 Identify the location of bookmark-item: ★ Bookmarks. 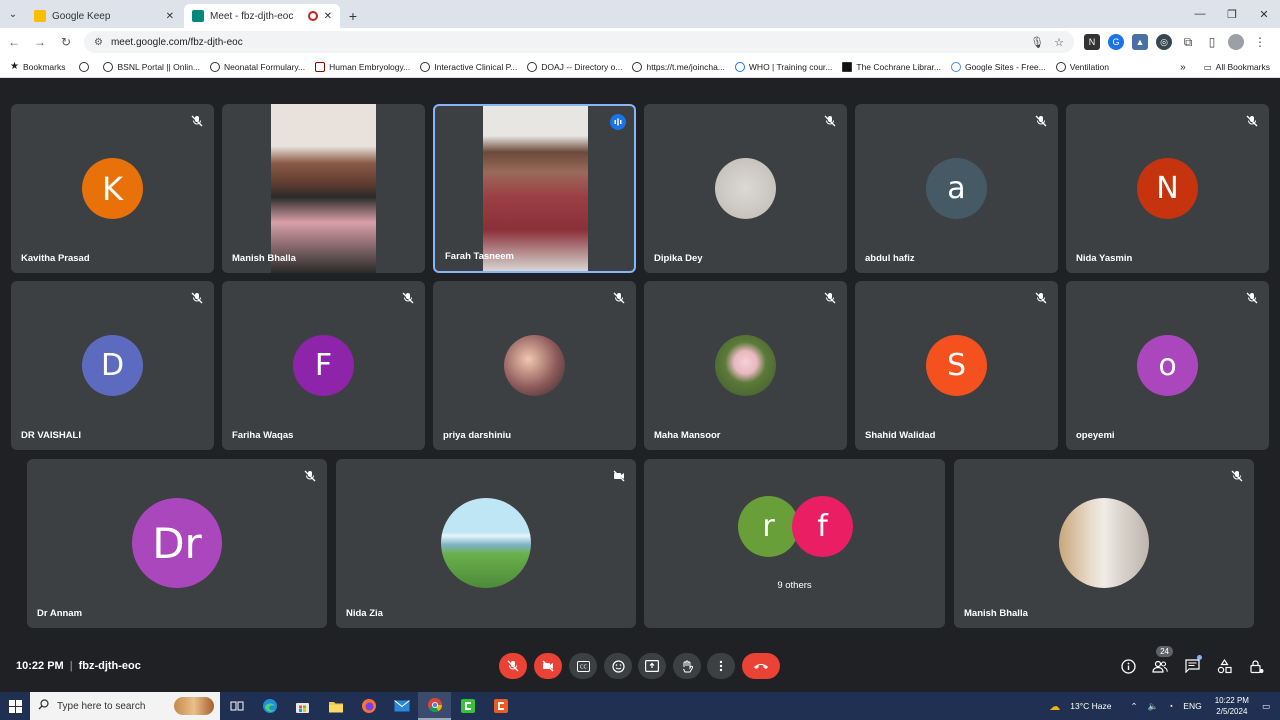
(37, 66).